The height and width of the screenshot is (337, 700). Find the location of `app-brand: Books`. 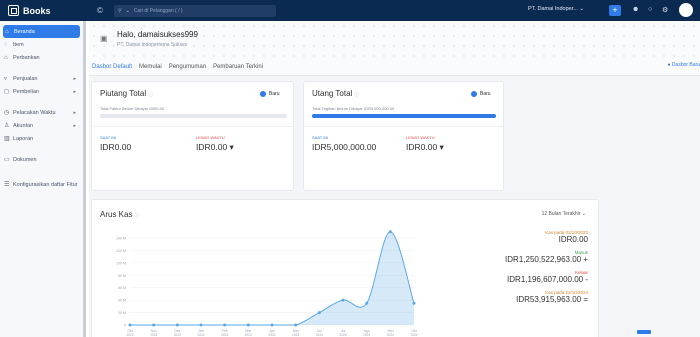

app-brand: Books is located at coordinates (43, 10).